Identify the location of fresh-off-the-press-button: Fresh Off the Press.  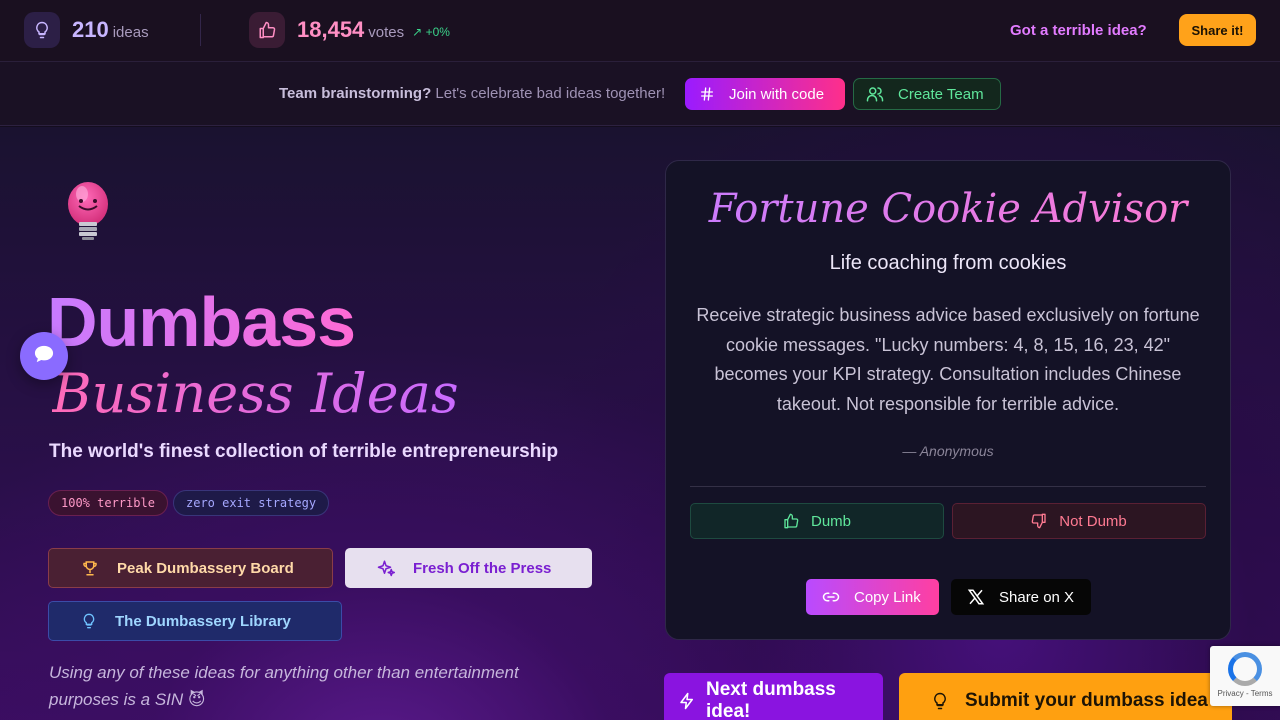
(468, 568).